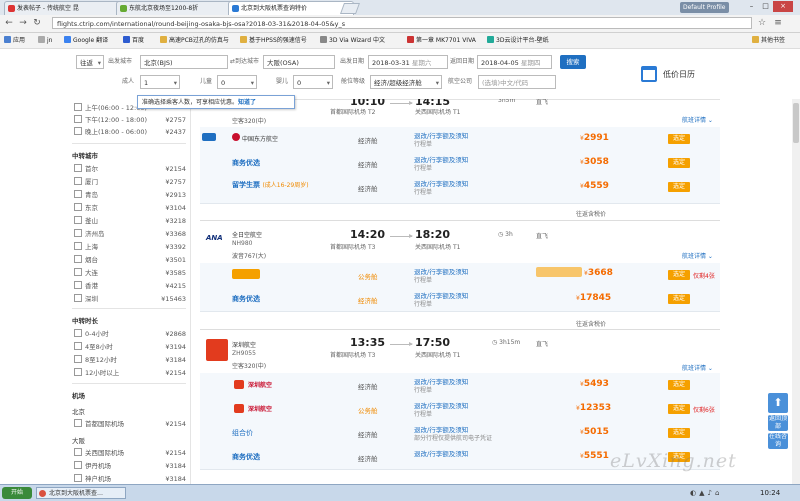 The width and height of the screenshot is (800, 501). Describe the element at coordinates (796, 123) in the screenshot. I see `scrollbar-thumb` at that location.